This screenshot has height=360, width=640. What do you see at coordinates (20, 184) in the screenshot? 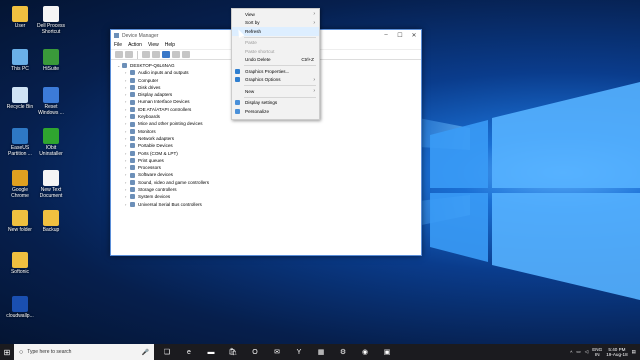
I see `desktop-icon: Google Chrome` at bounding box center [20, 184].